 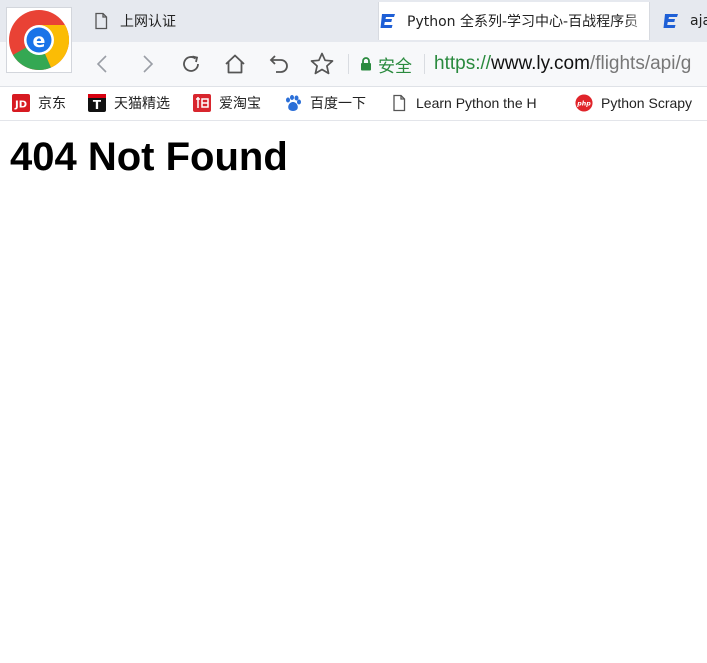 I want to click on tab-aja: aja, so click(x=684, y=21).